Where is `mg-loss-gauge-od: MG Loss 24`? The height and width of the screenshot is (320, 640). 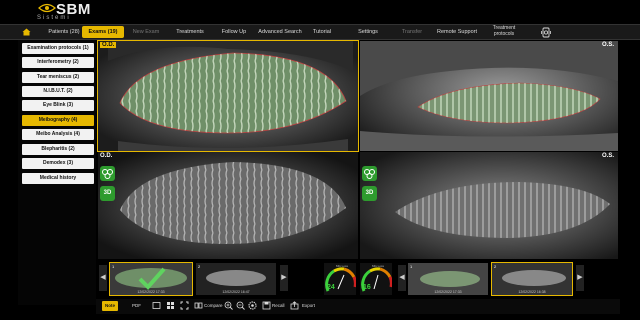 mg-loss-gauge-od: MG Loss 24 is located at coordinates (340, 279).